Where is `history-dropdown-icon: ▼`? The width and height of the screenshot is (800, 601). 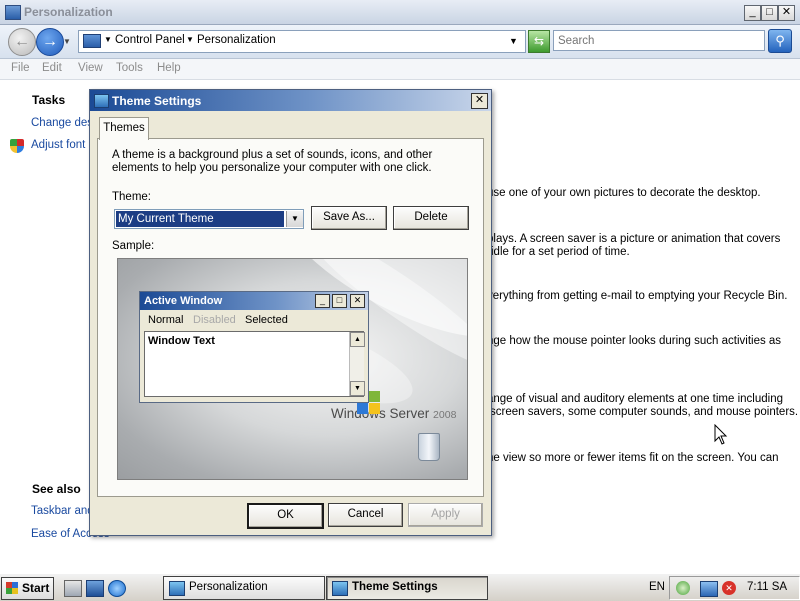
history-dropdown-icon: ▼ is located at coordinates (67, 41).